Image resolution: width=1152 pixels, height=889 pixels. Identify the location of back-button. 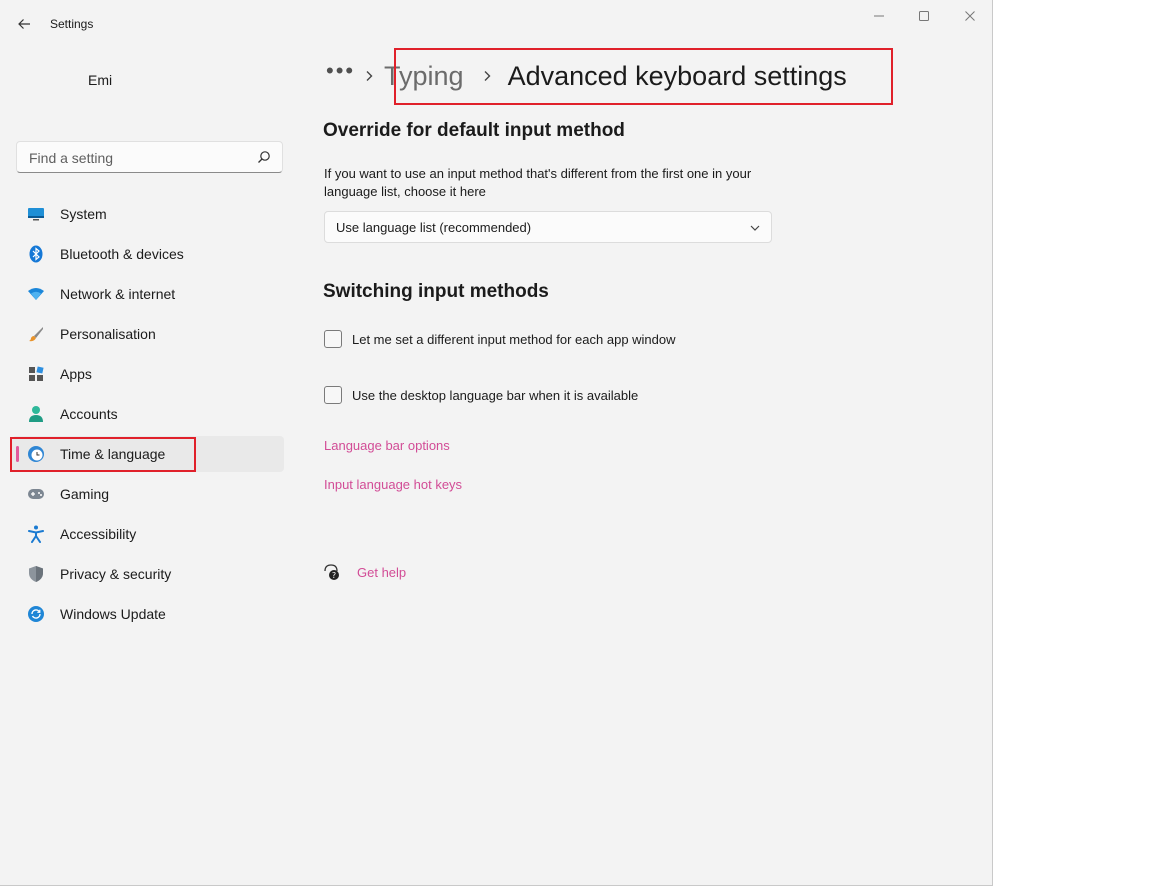
(24, 24).